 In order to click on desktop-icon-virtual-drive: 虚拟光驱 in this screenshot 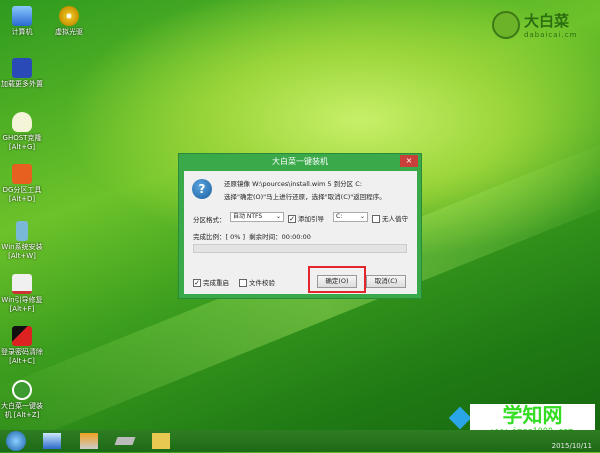, I will do `click(69, 21)`.